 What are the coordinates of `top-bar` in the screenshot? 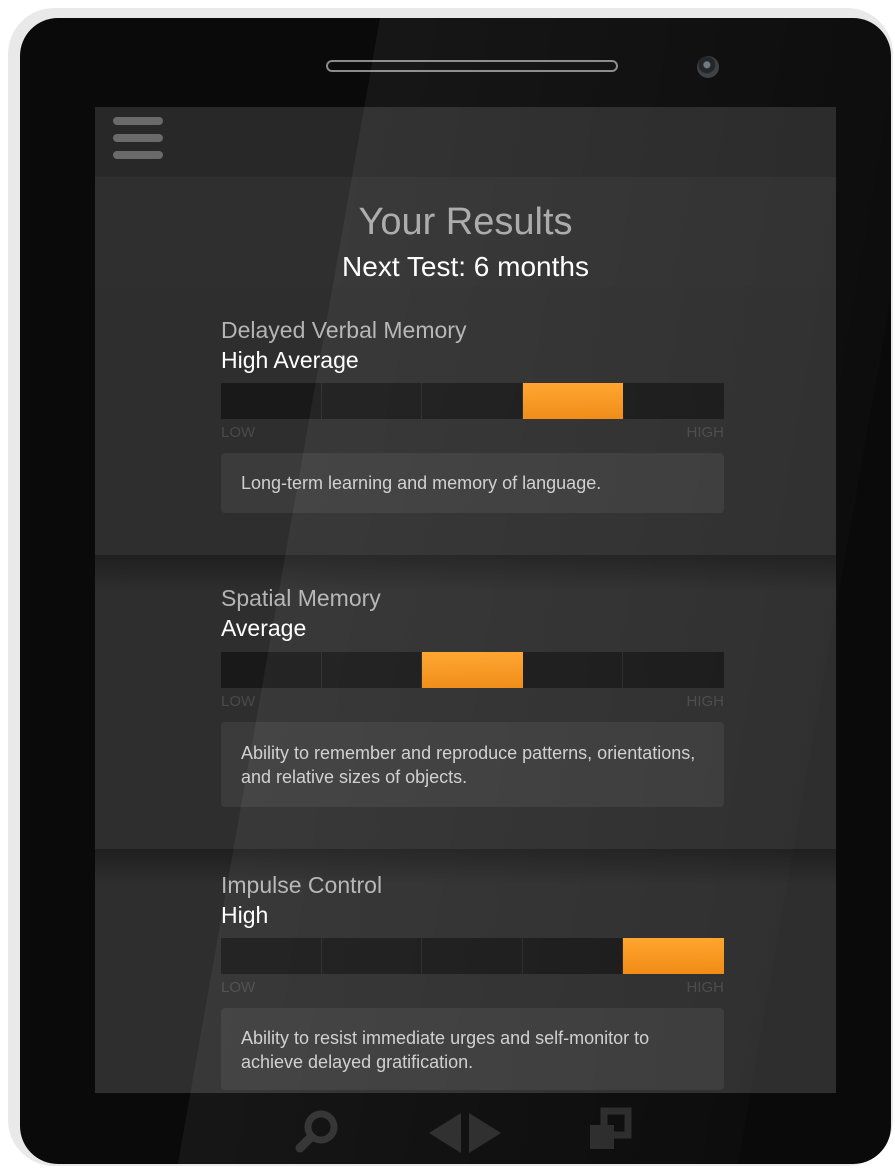 It's located at (465, 142).